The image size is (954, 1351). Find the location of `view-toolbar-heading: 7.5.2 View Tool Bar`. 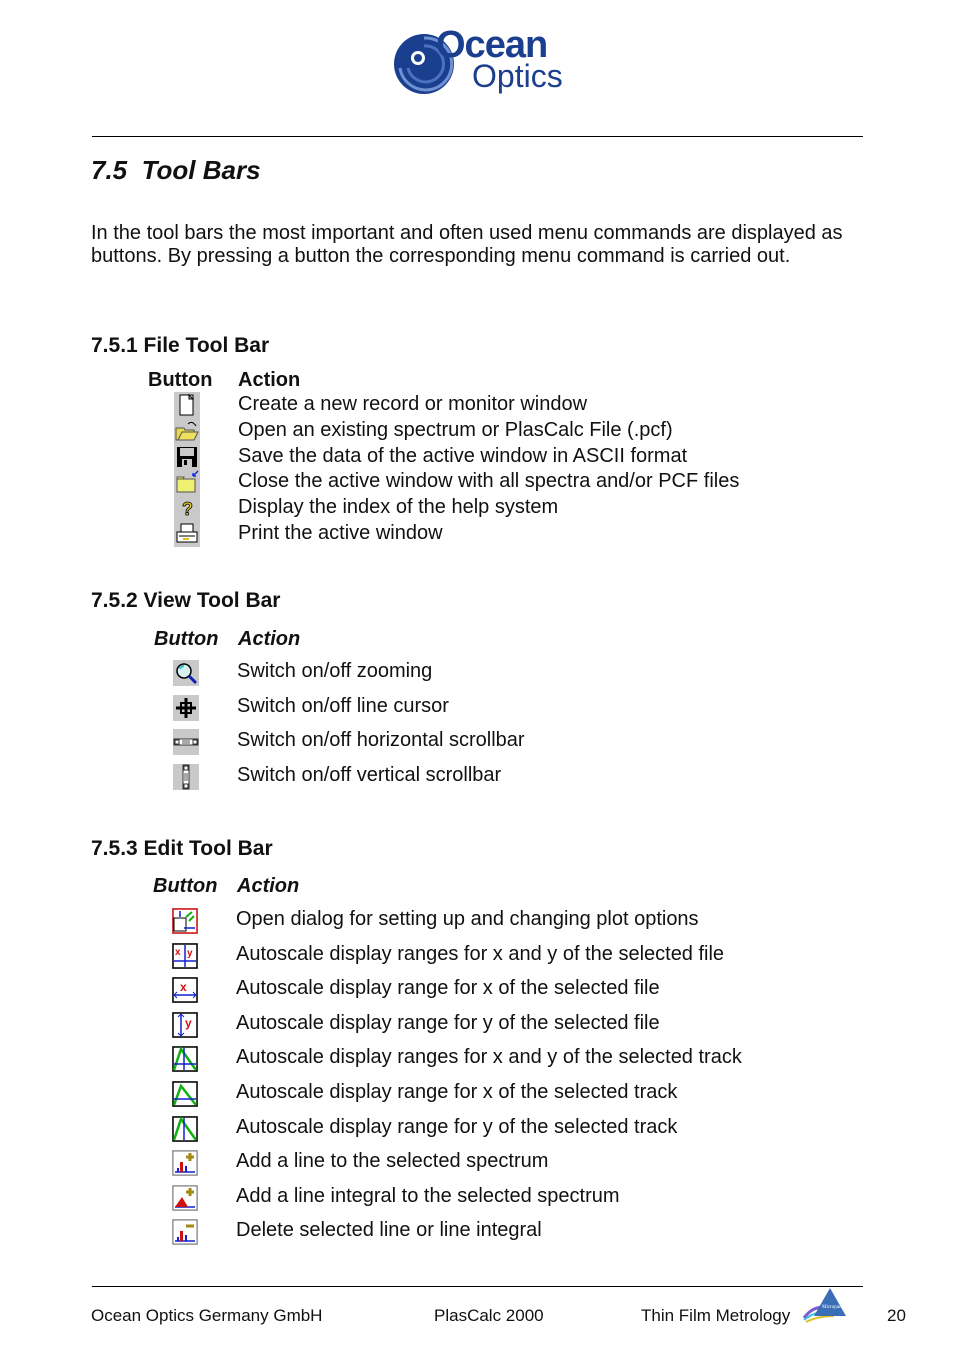

view-toolbar-heading: 7.5.2 View Tool Bar is located at coordinates (186, 600).